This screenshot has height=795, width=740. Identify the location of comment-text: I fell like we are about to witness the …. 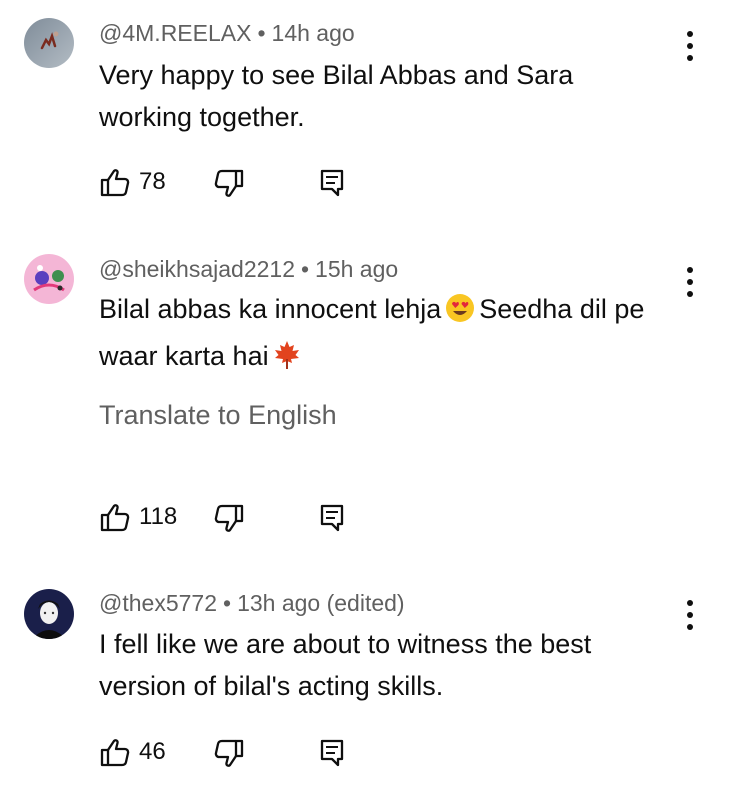
(345, 665).